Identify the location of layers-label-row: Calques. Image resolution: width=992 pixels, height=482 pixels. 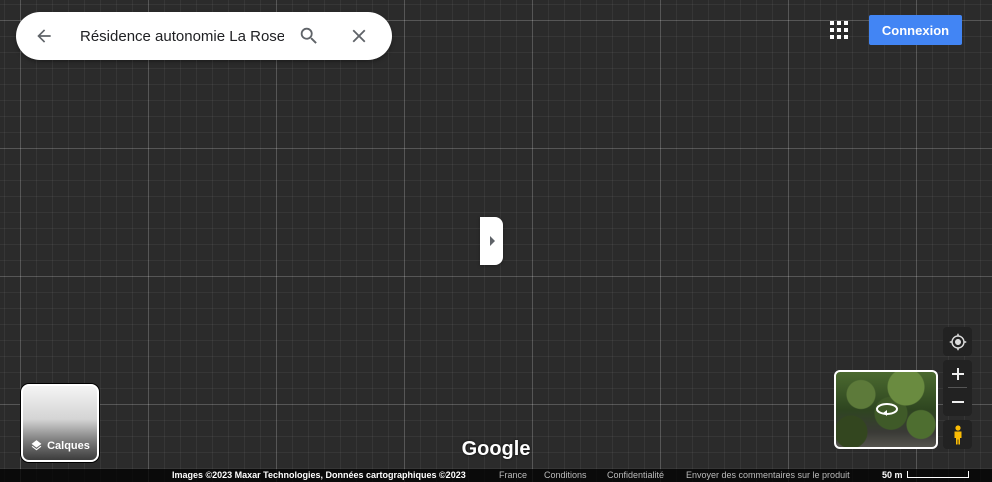
(60, 445).